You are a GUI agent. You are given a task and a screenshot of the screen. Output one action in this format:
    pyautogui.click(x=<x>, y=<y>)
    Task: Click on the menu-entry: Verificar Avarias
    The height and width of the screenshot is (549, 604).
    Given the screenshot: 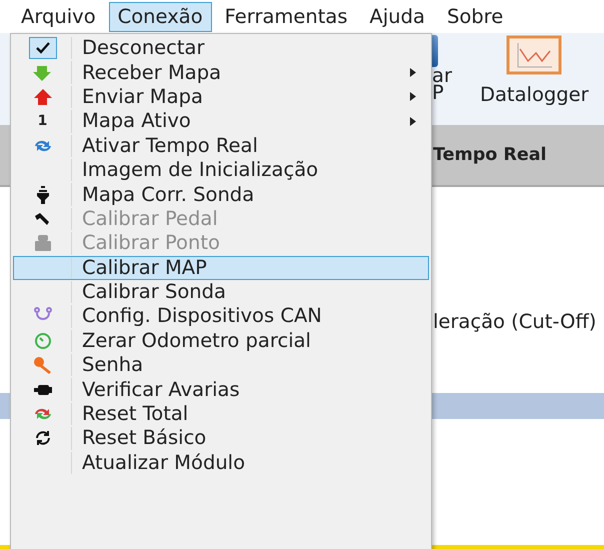 What is the action you would take?
    pyautogui.click(x=221, y=389)
    